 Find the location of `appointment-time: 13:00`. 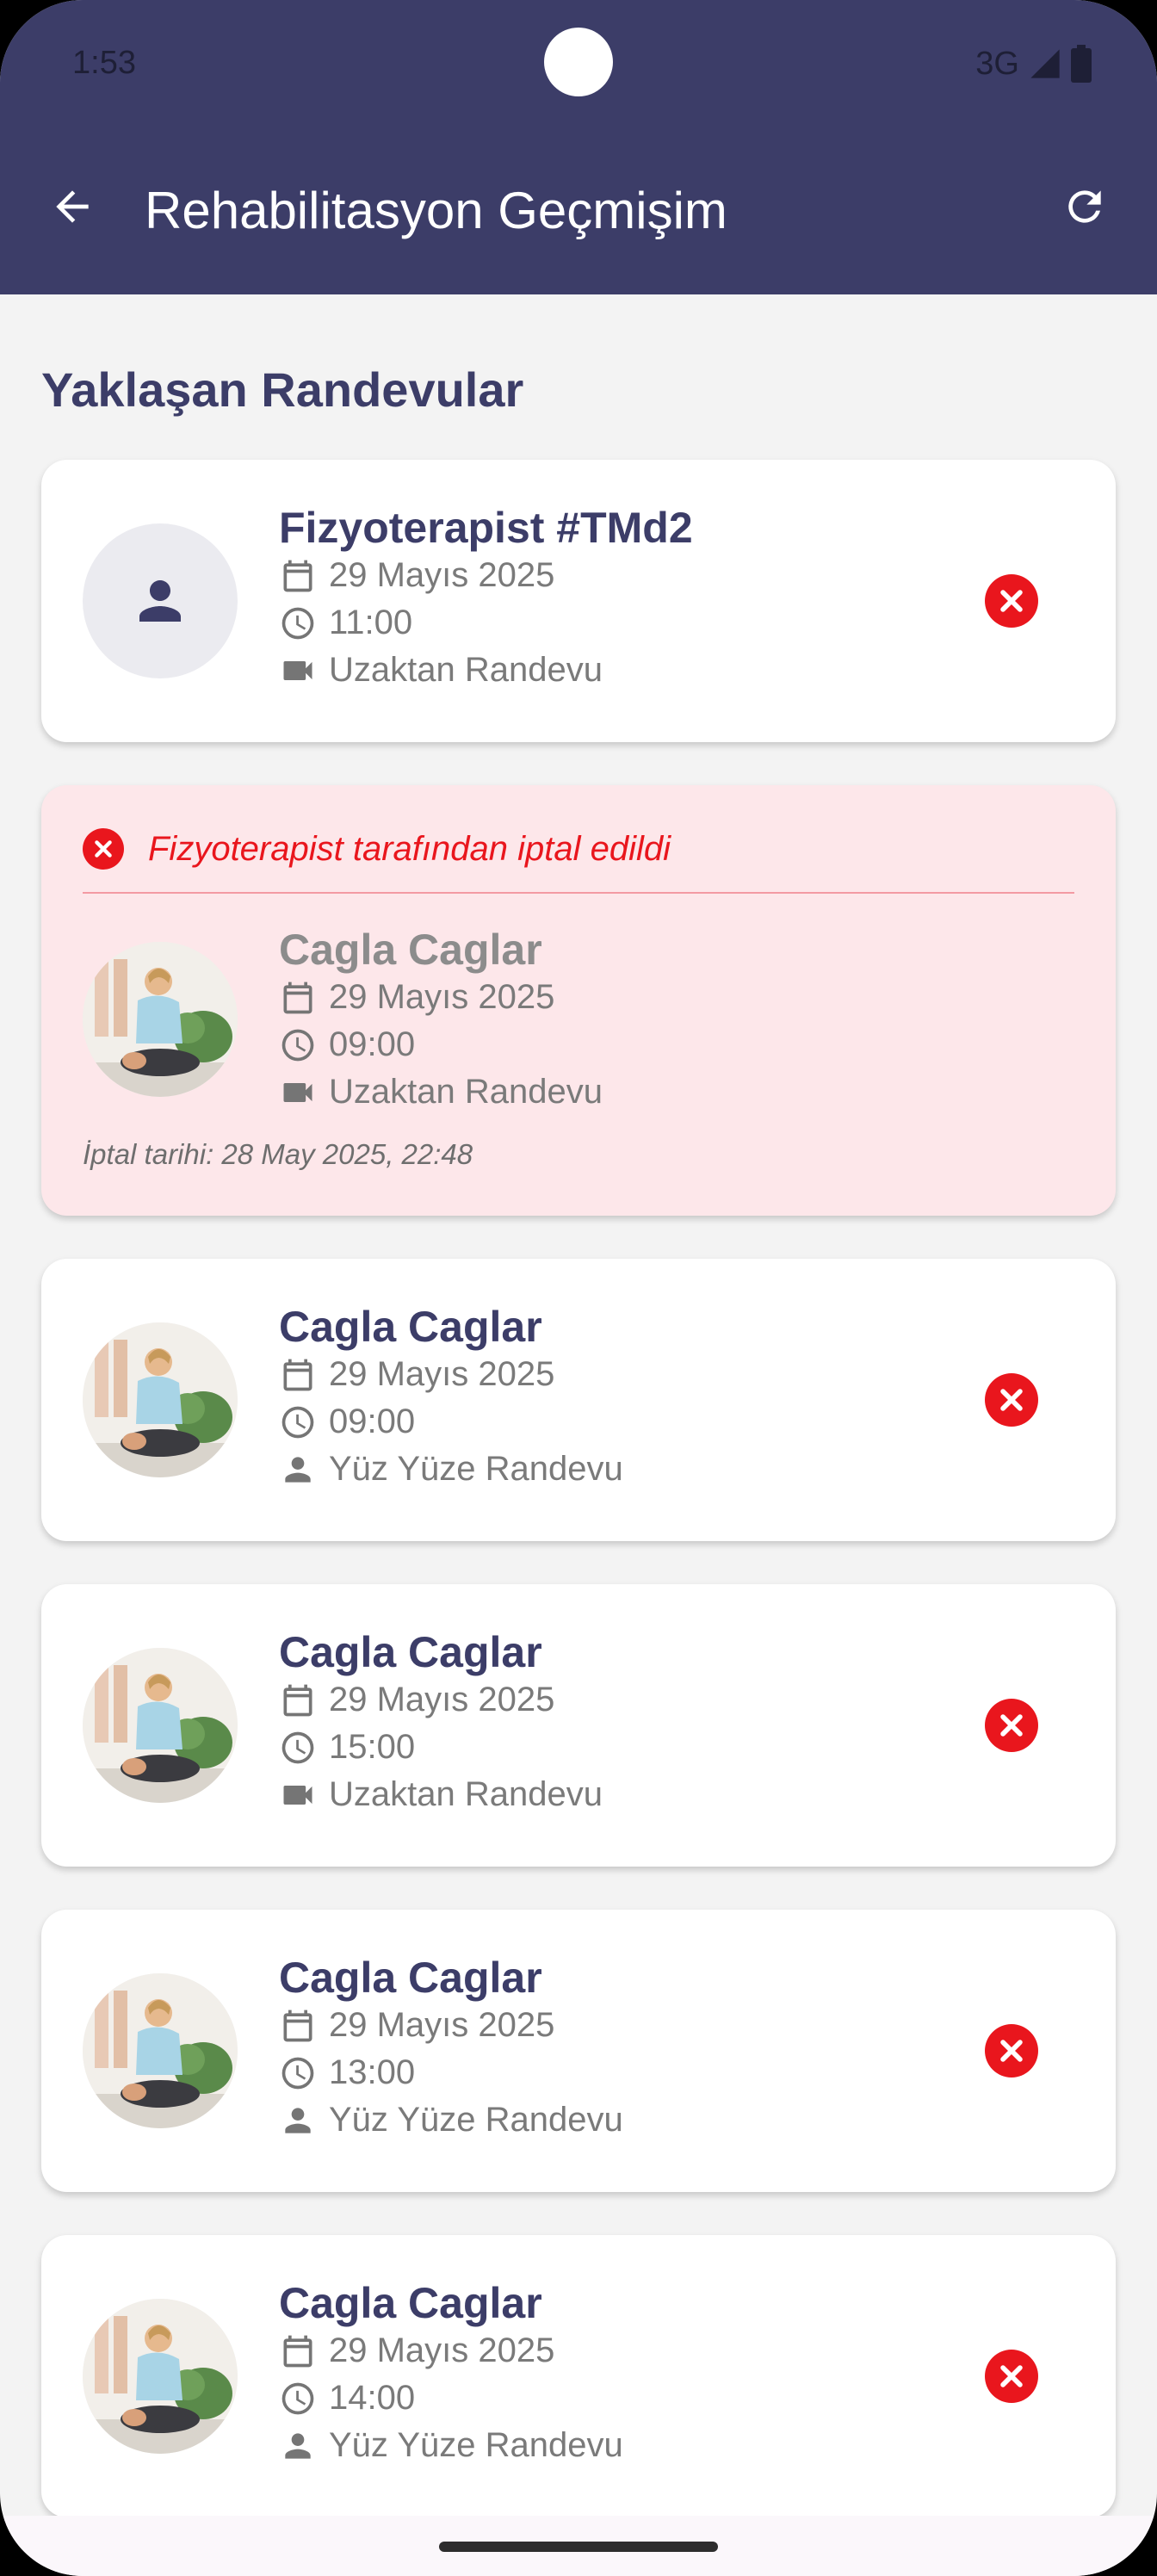

appointment-time: 13:00 is located at coordinates (372, 2072).